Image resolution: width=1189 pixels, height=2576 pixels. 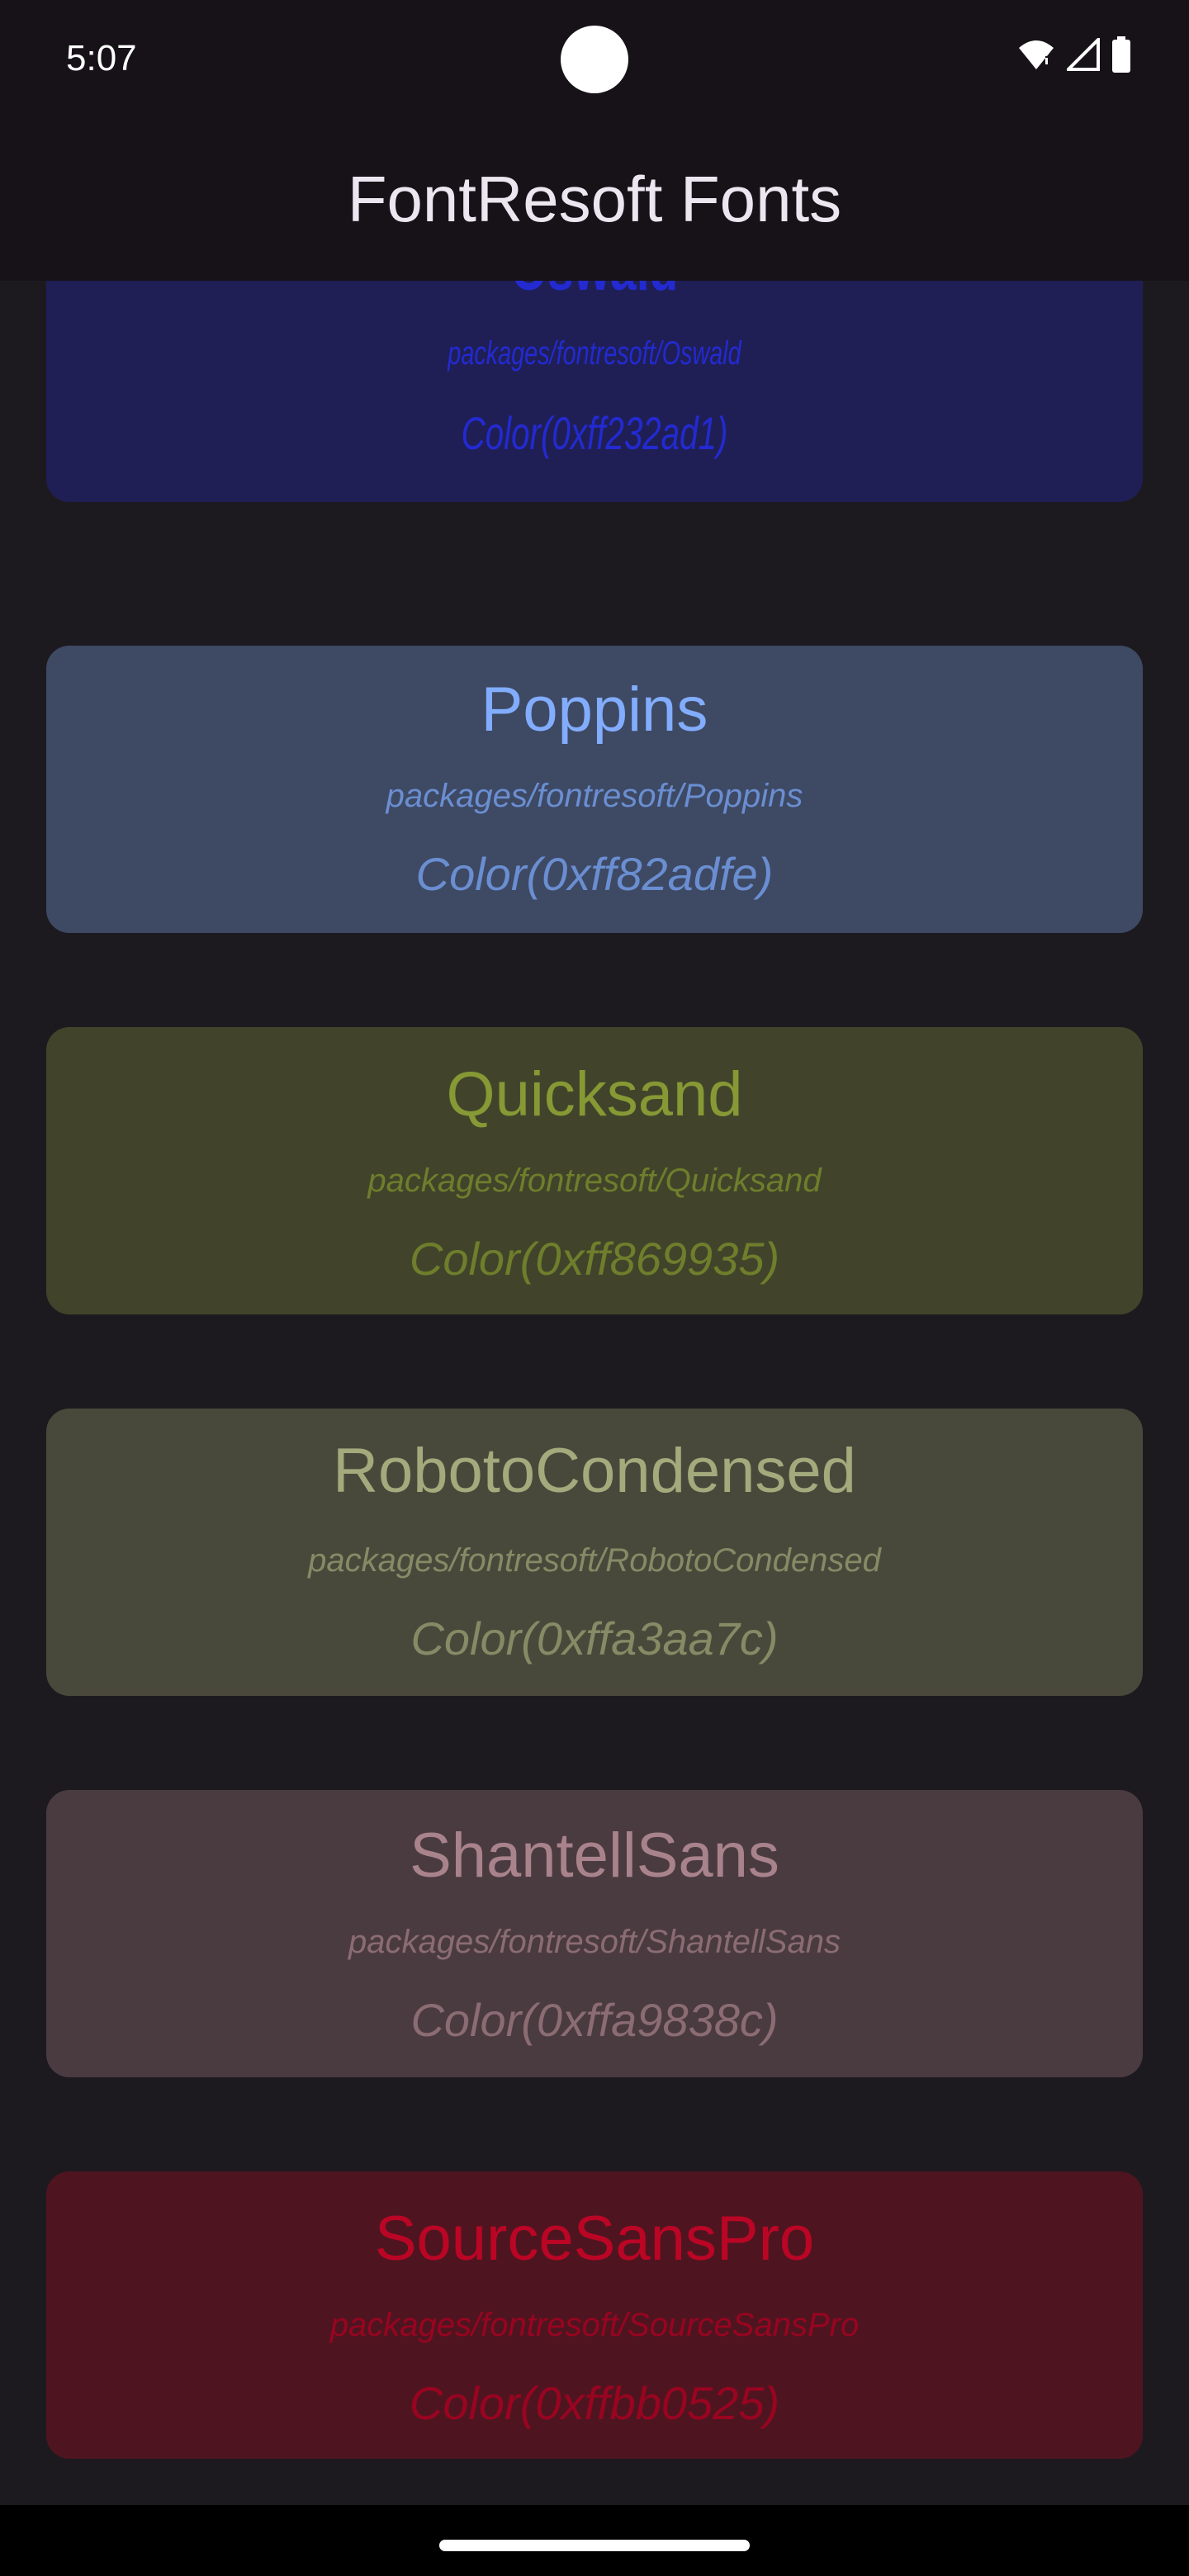 I want to click on font-path: packages/fontresoft/Quicksand, so click(x=594, y=1181).